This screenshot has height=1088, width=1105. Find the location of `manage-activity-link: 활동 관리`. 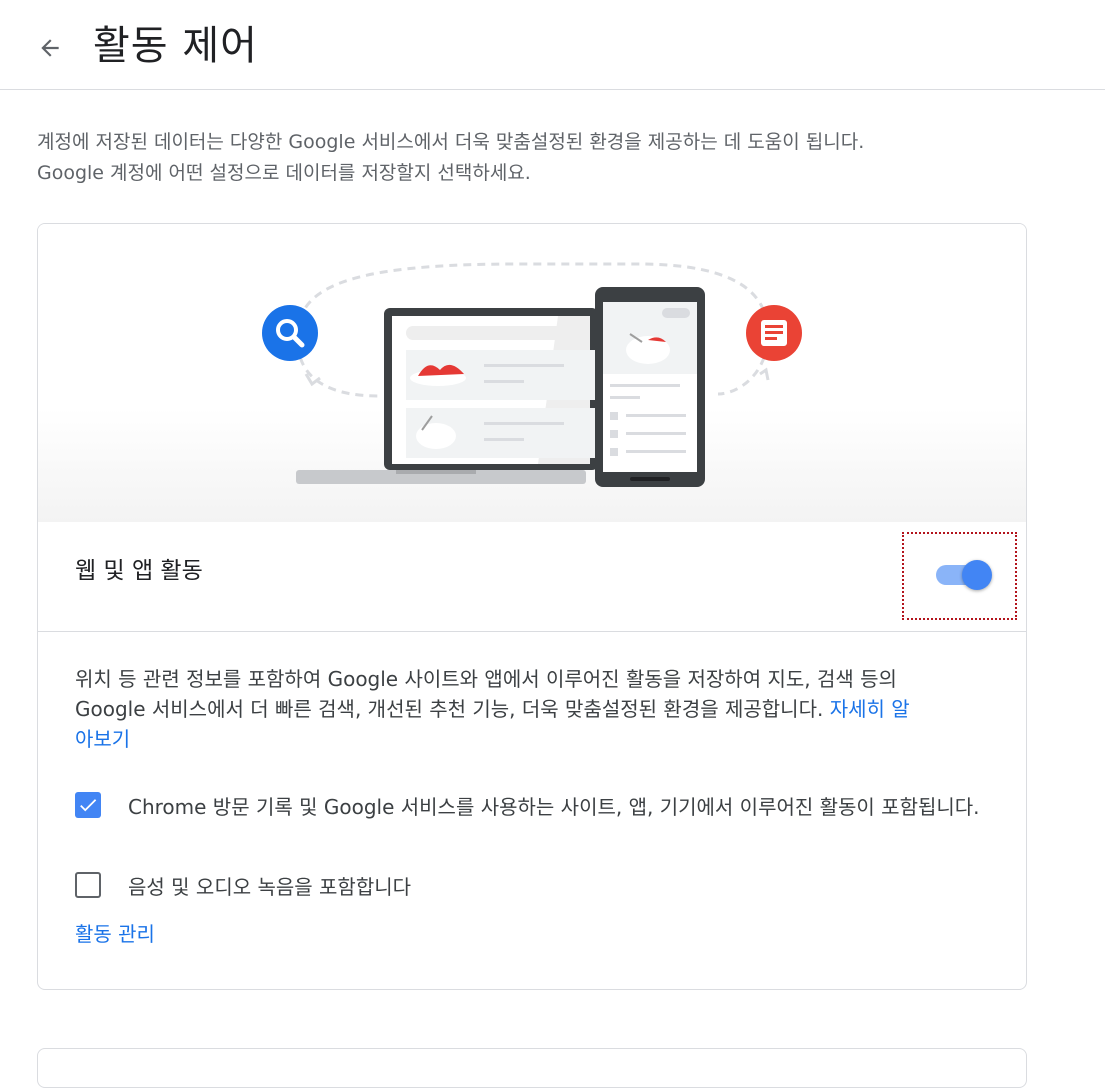

manage-activity-link: 활동 관리 is located at coordinates (115, 934).